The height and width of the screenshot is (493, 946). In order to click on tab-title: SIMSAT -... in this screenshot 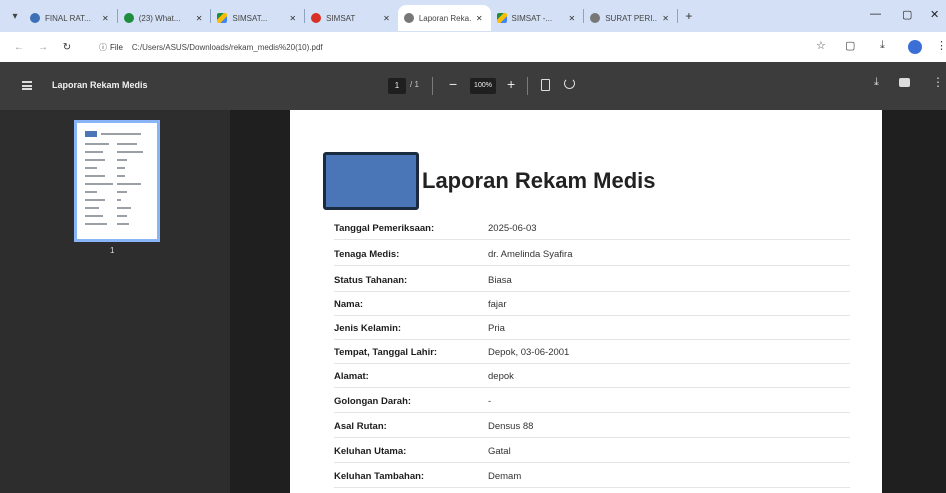, I will do `click(532, 18)`.